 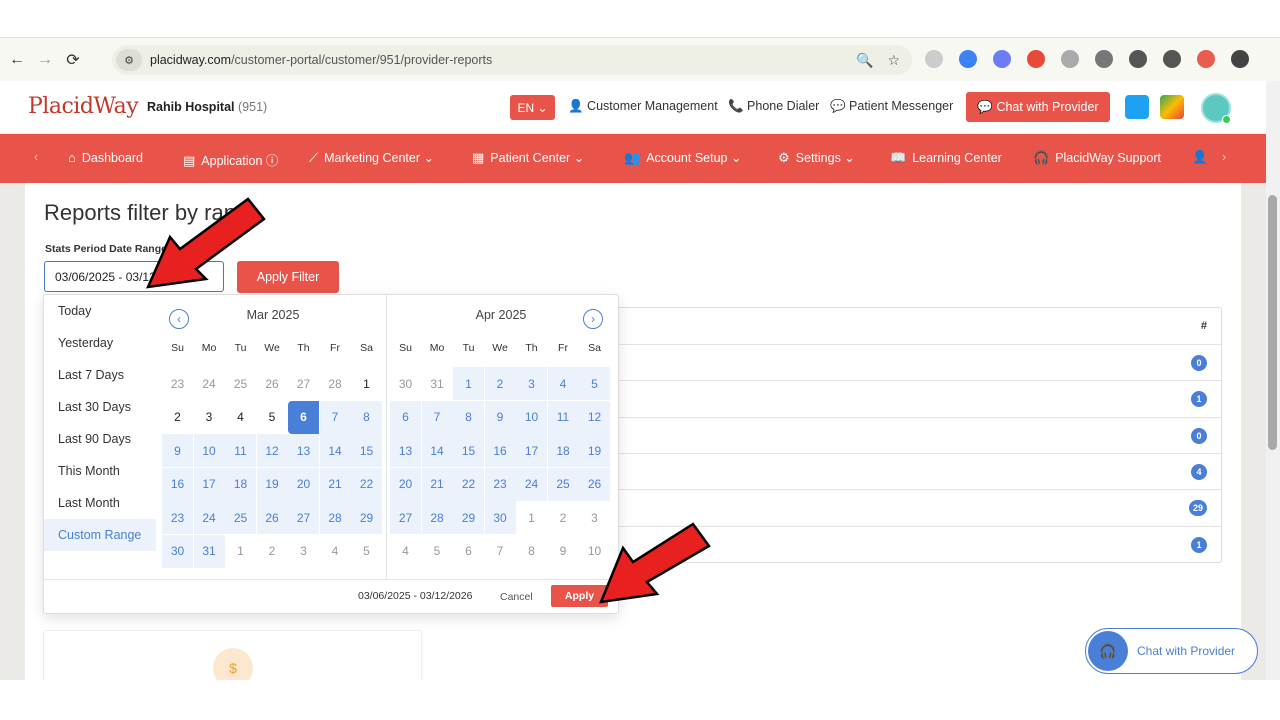 I want to click on extension-red-icon, so click(x=1036, y=59).